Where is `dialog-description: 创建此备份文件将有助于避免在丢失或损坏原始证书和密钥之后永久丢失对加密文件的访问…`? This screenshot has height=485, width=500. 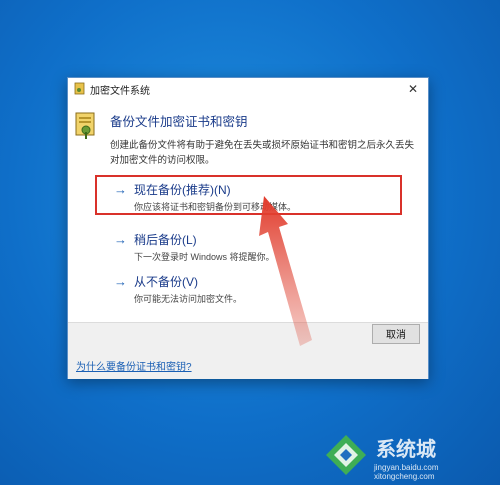 dialog-description: 创建此备份文件将有助于避免在丢失或损坏原始证书和密钥之后永久丢失对加密文件的访问… is located at coordinates (262, 153).